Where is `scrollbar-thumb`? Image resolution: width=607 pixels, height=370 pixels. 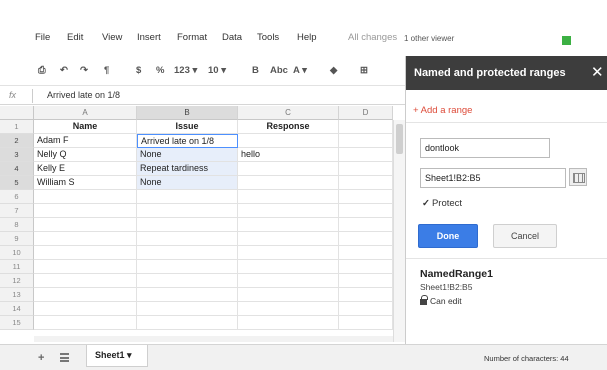
scrollbar-thumb is located at coordinates (399, 139).